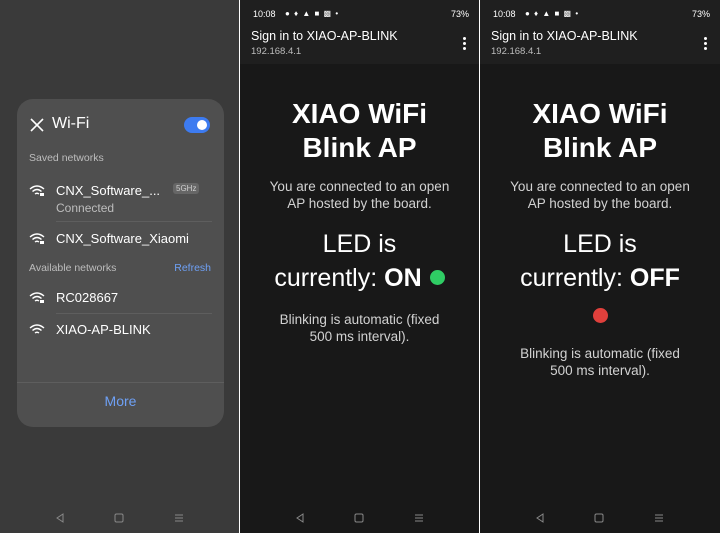 The image size is (720, 533). Describe the element at coordinates (71, 123) in the screenshot. I see `wifi-dialog-title: Wi-Fi` at that location.